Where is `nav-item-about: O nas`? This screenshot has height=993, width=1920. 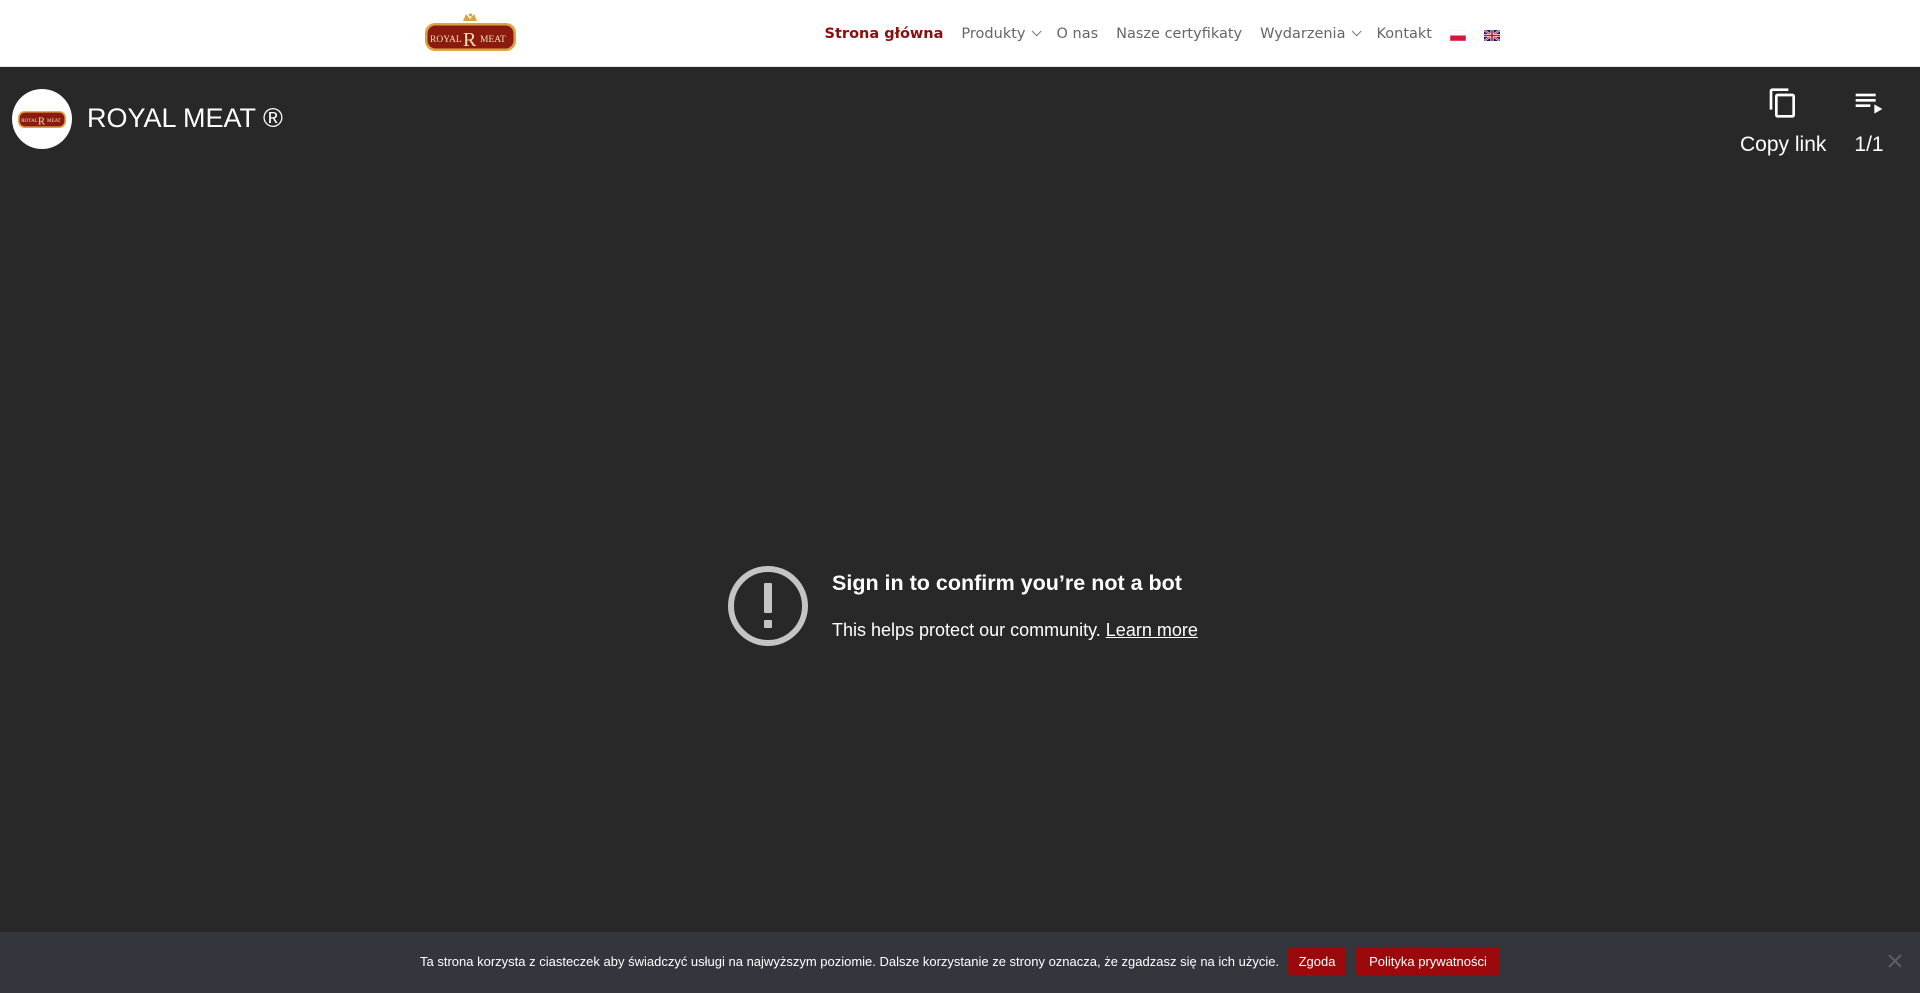 nav-item-about: O nas is located at coordinates (1077, 34).